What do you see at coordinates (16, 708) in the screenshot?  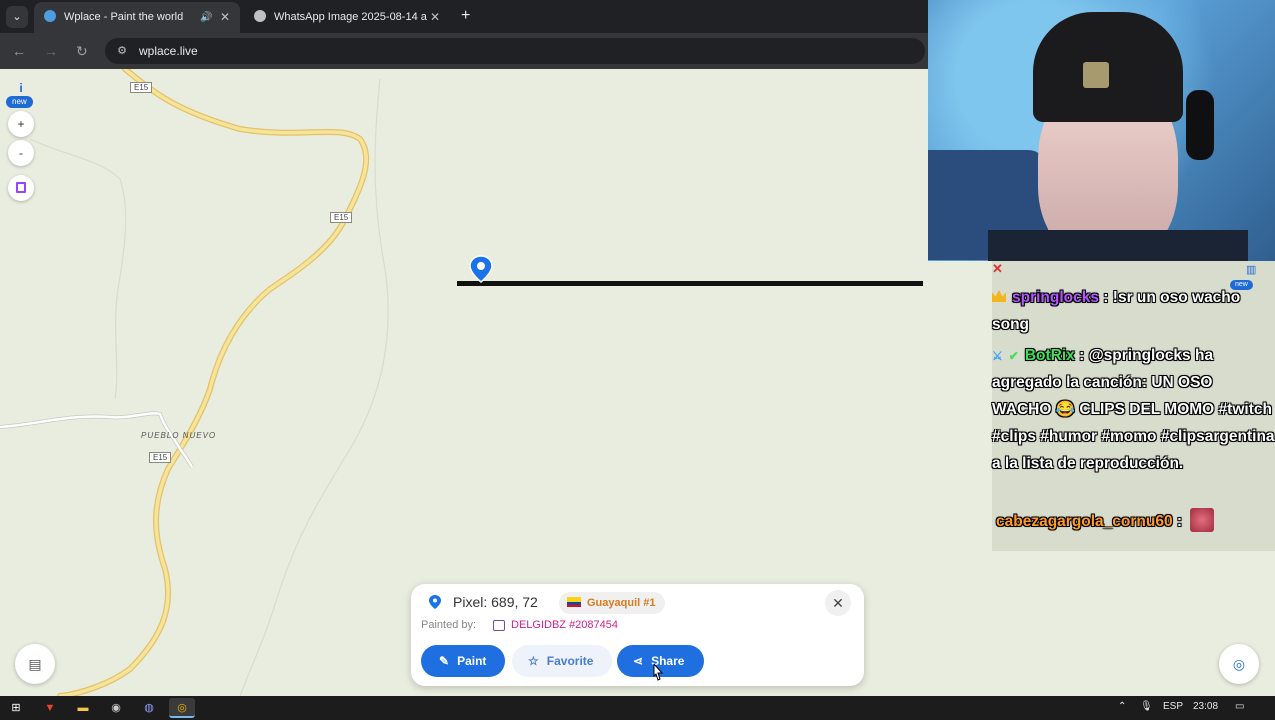 I see `windows-start-icon: ⊞` at bounding box center [16, 708].